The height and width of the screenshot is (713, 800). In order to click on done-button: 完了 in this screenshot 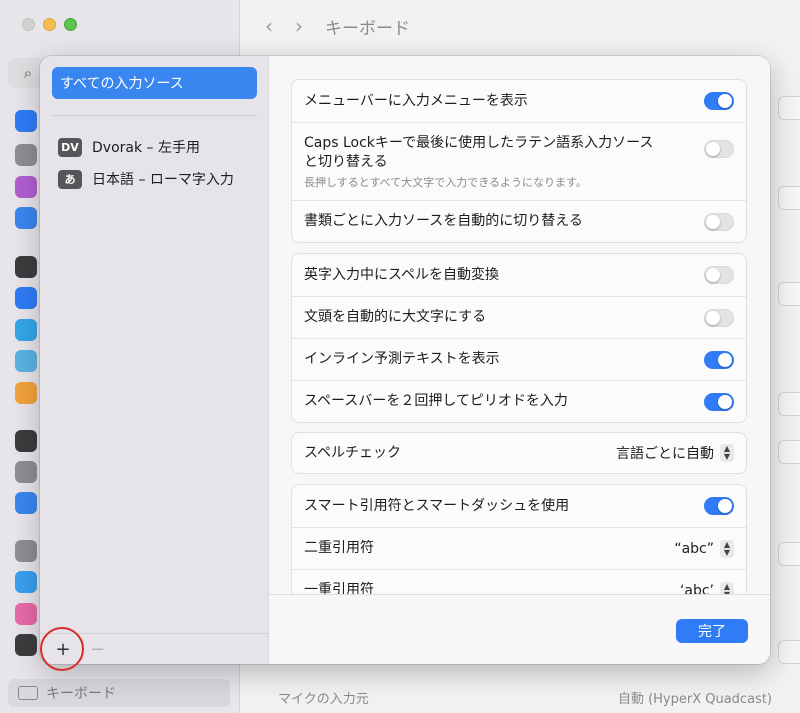, I will do `click(712, 631)`.